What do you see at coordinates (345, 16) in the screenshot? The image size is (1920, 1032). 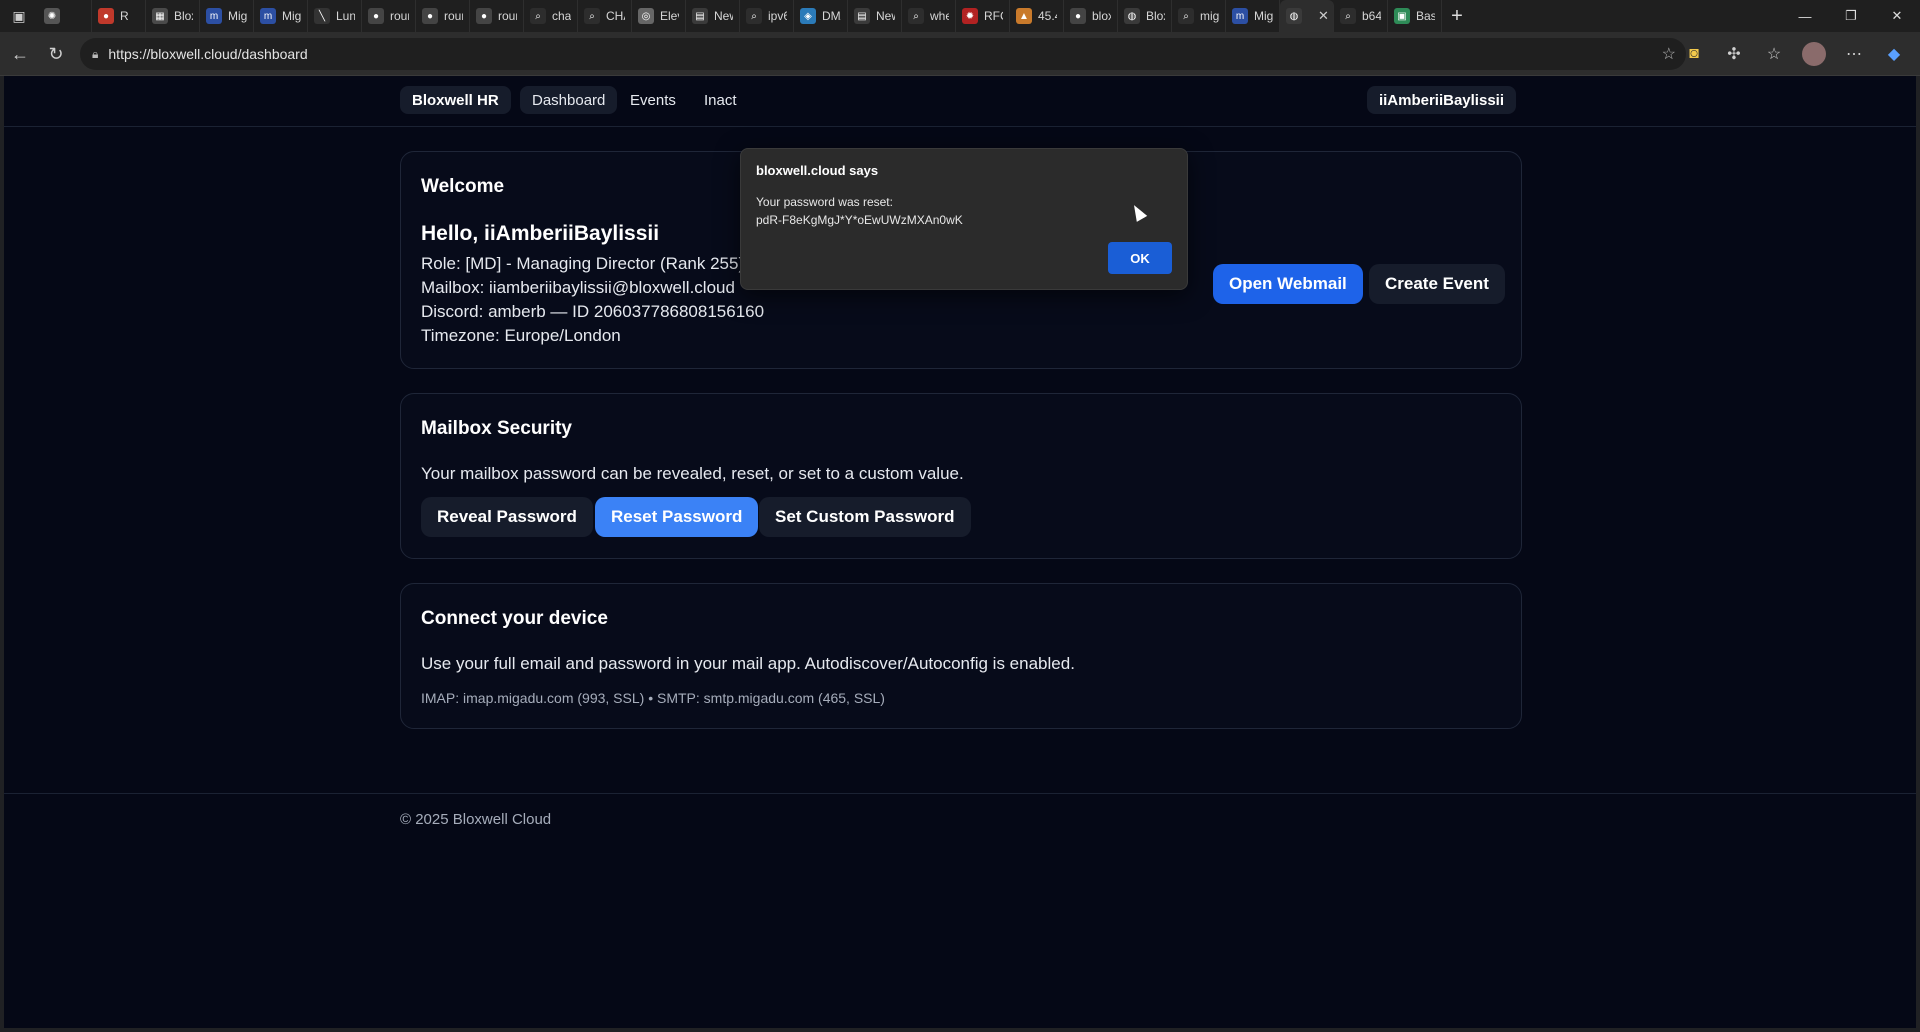 I see `tab-label: Lunar` at bounding box center [345, 16].